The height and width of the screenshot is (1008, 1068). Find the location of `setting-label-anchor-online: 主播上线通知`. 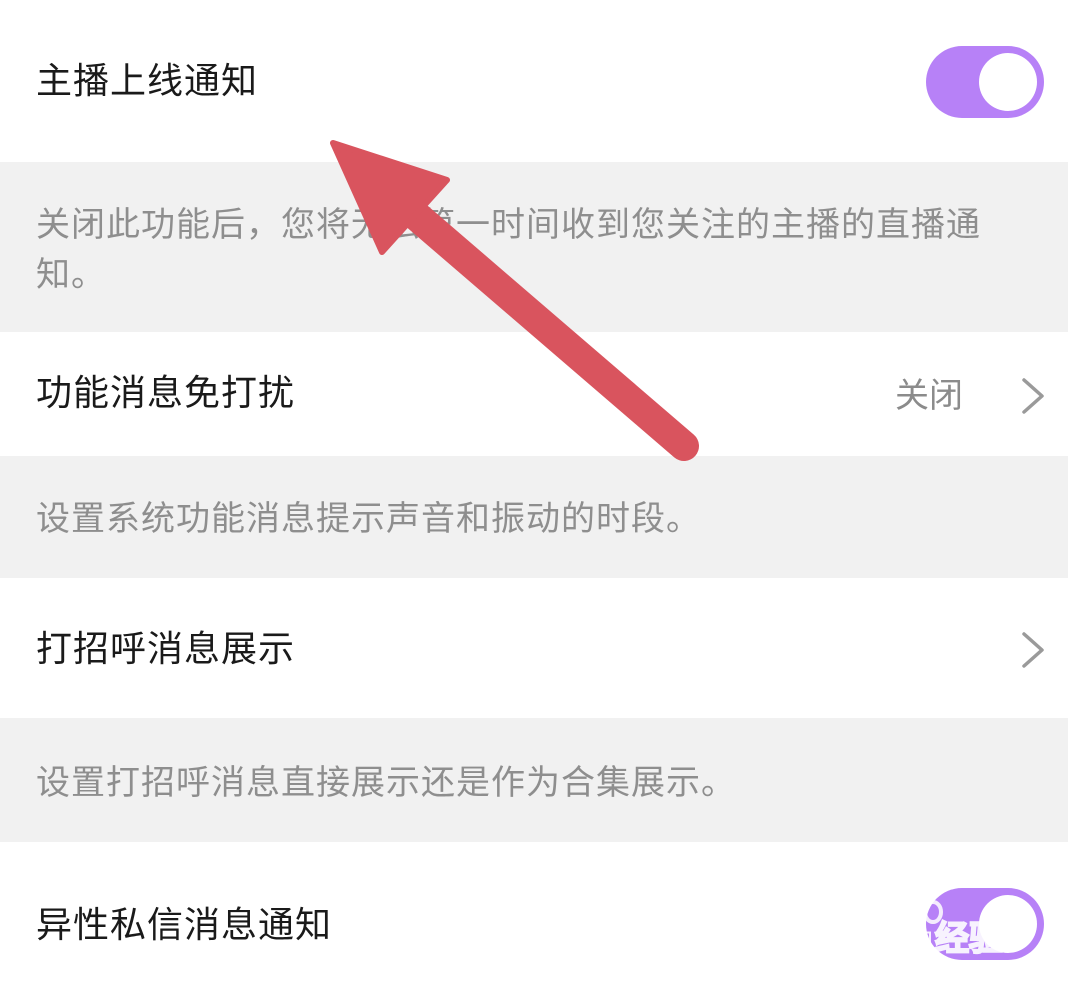

setting-label-anchor-online: 主播上线通知 is located at coordinates (147, 81).